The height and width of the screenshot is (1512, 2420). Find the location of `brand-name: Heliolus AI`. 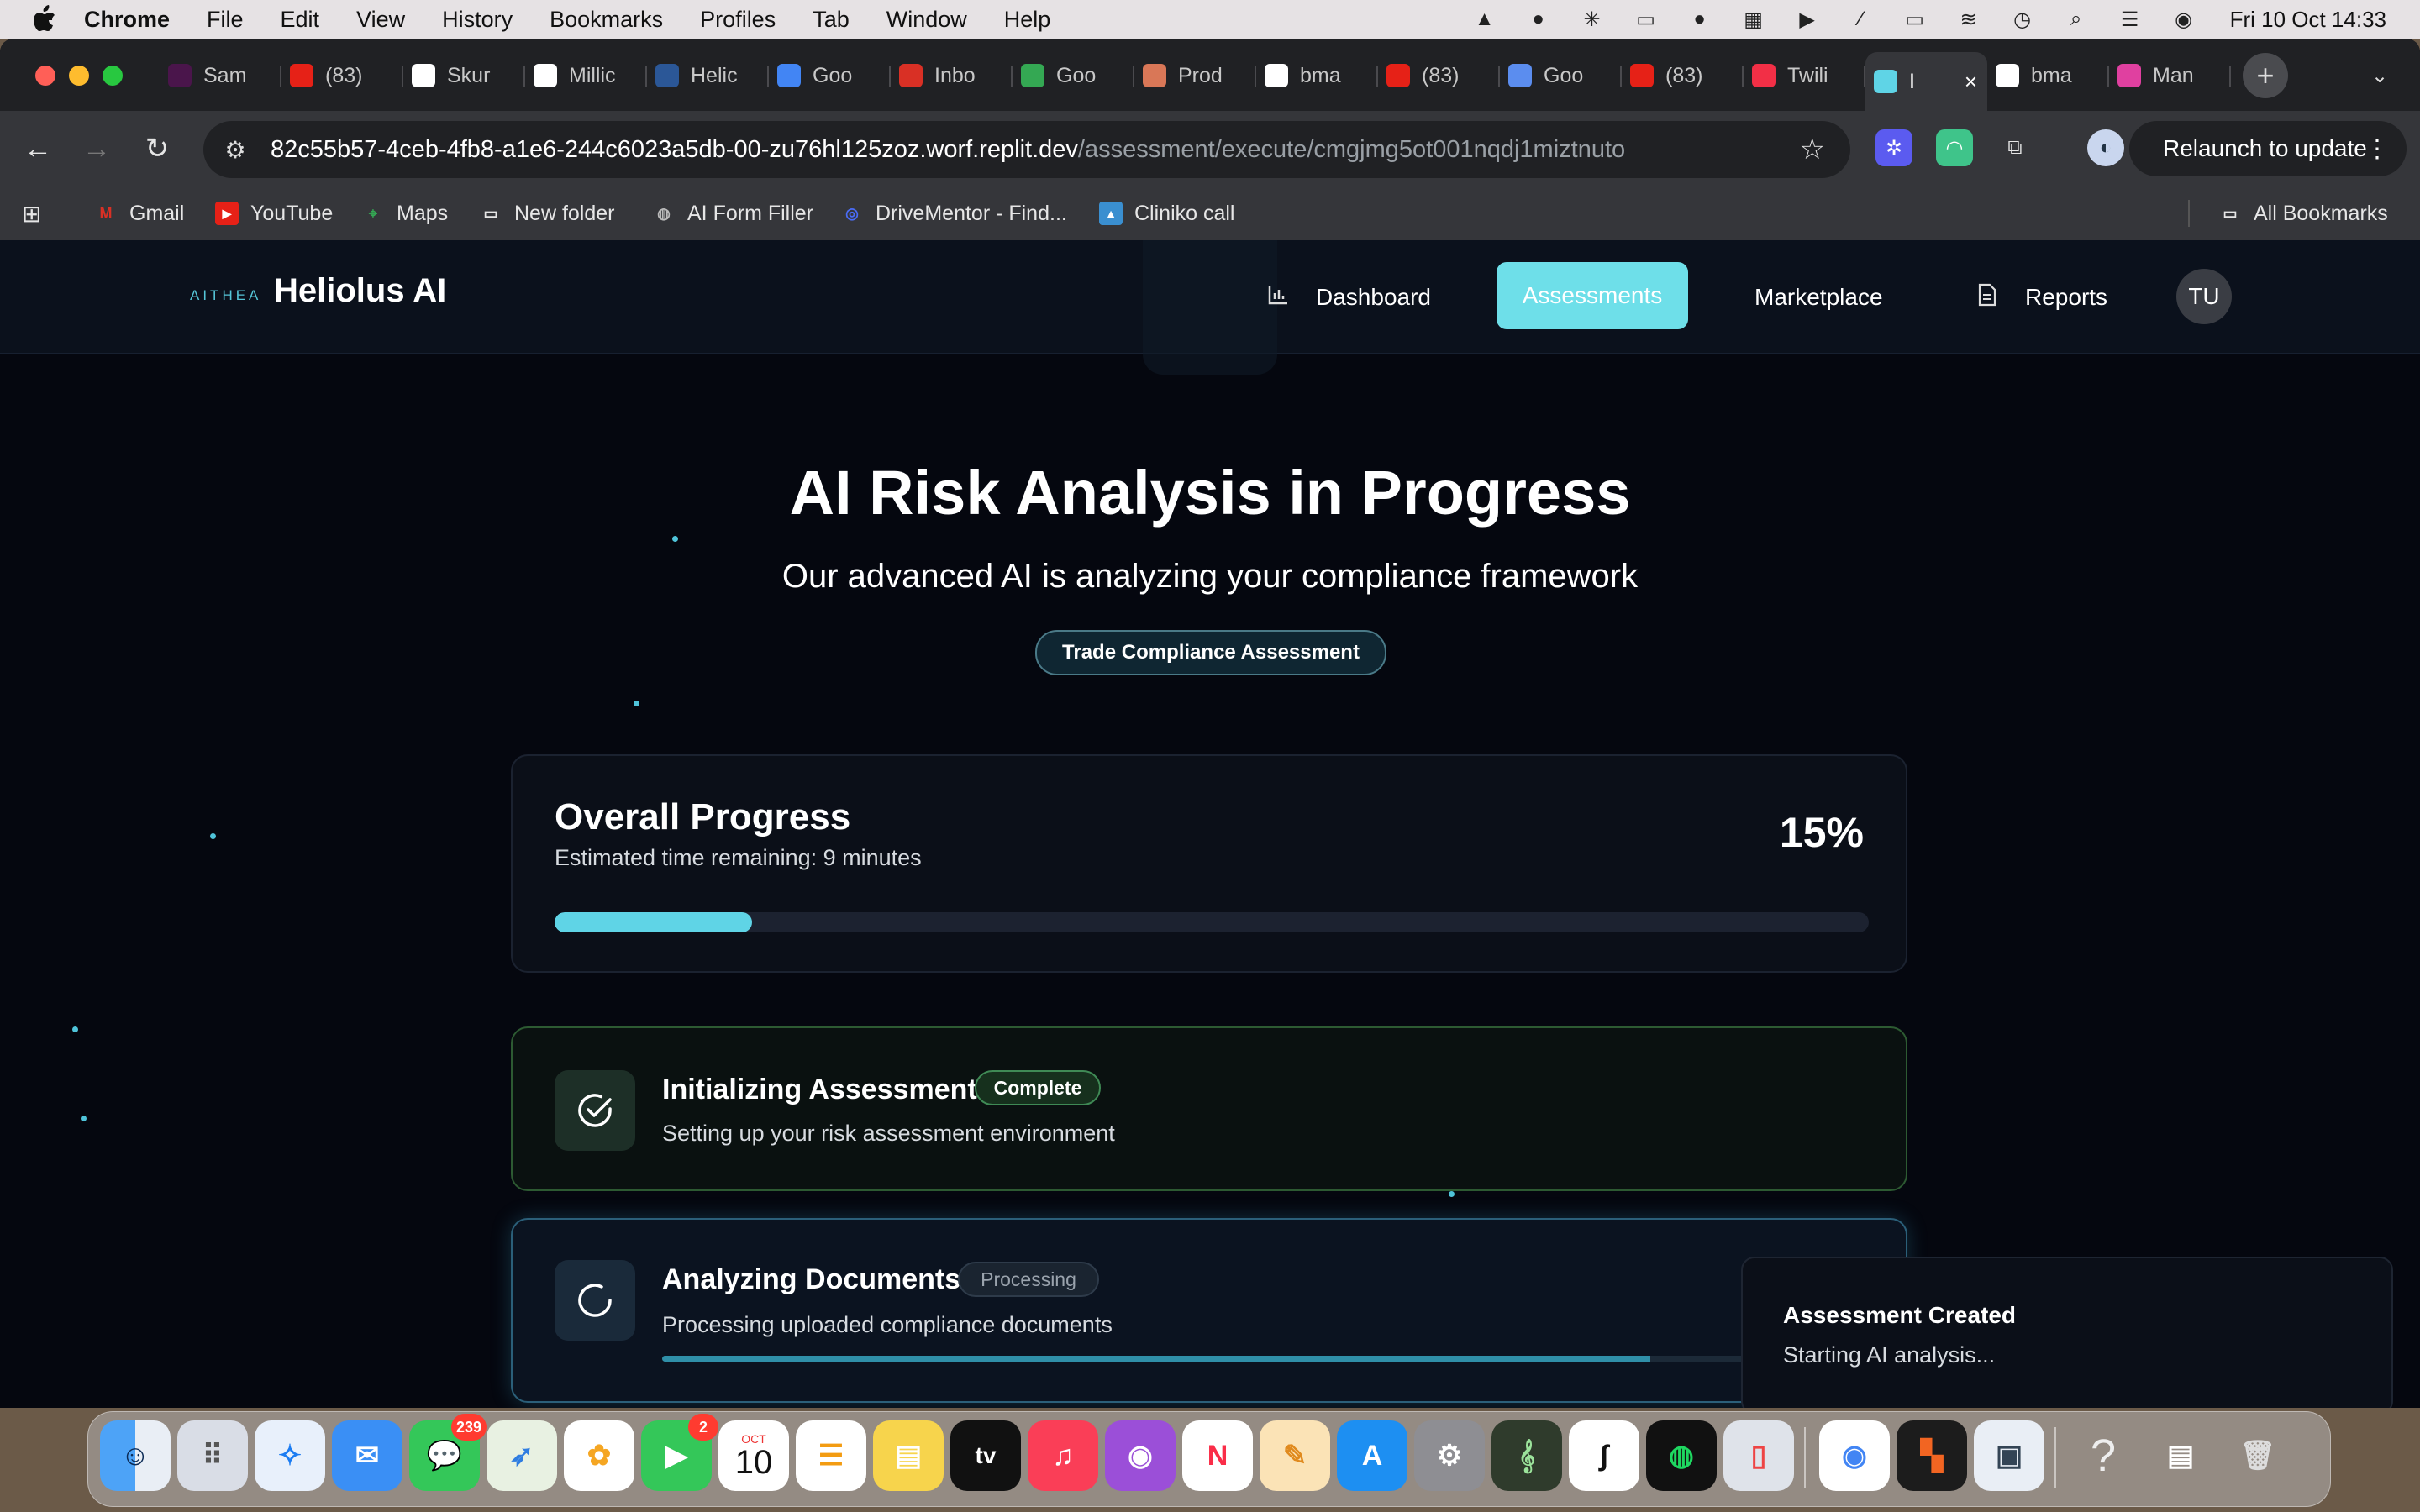

brand-name: Heliolus AI is located at coordinates (360, 291).